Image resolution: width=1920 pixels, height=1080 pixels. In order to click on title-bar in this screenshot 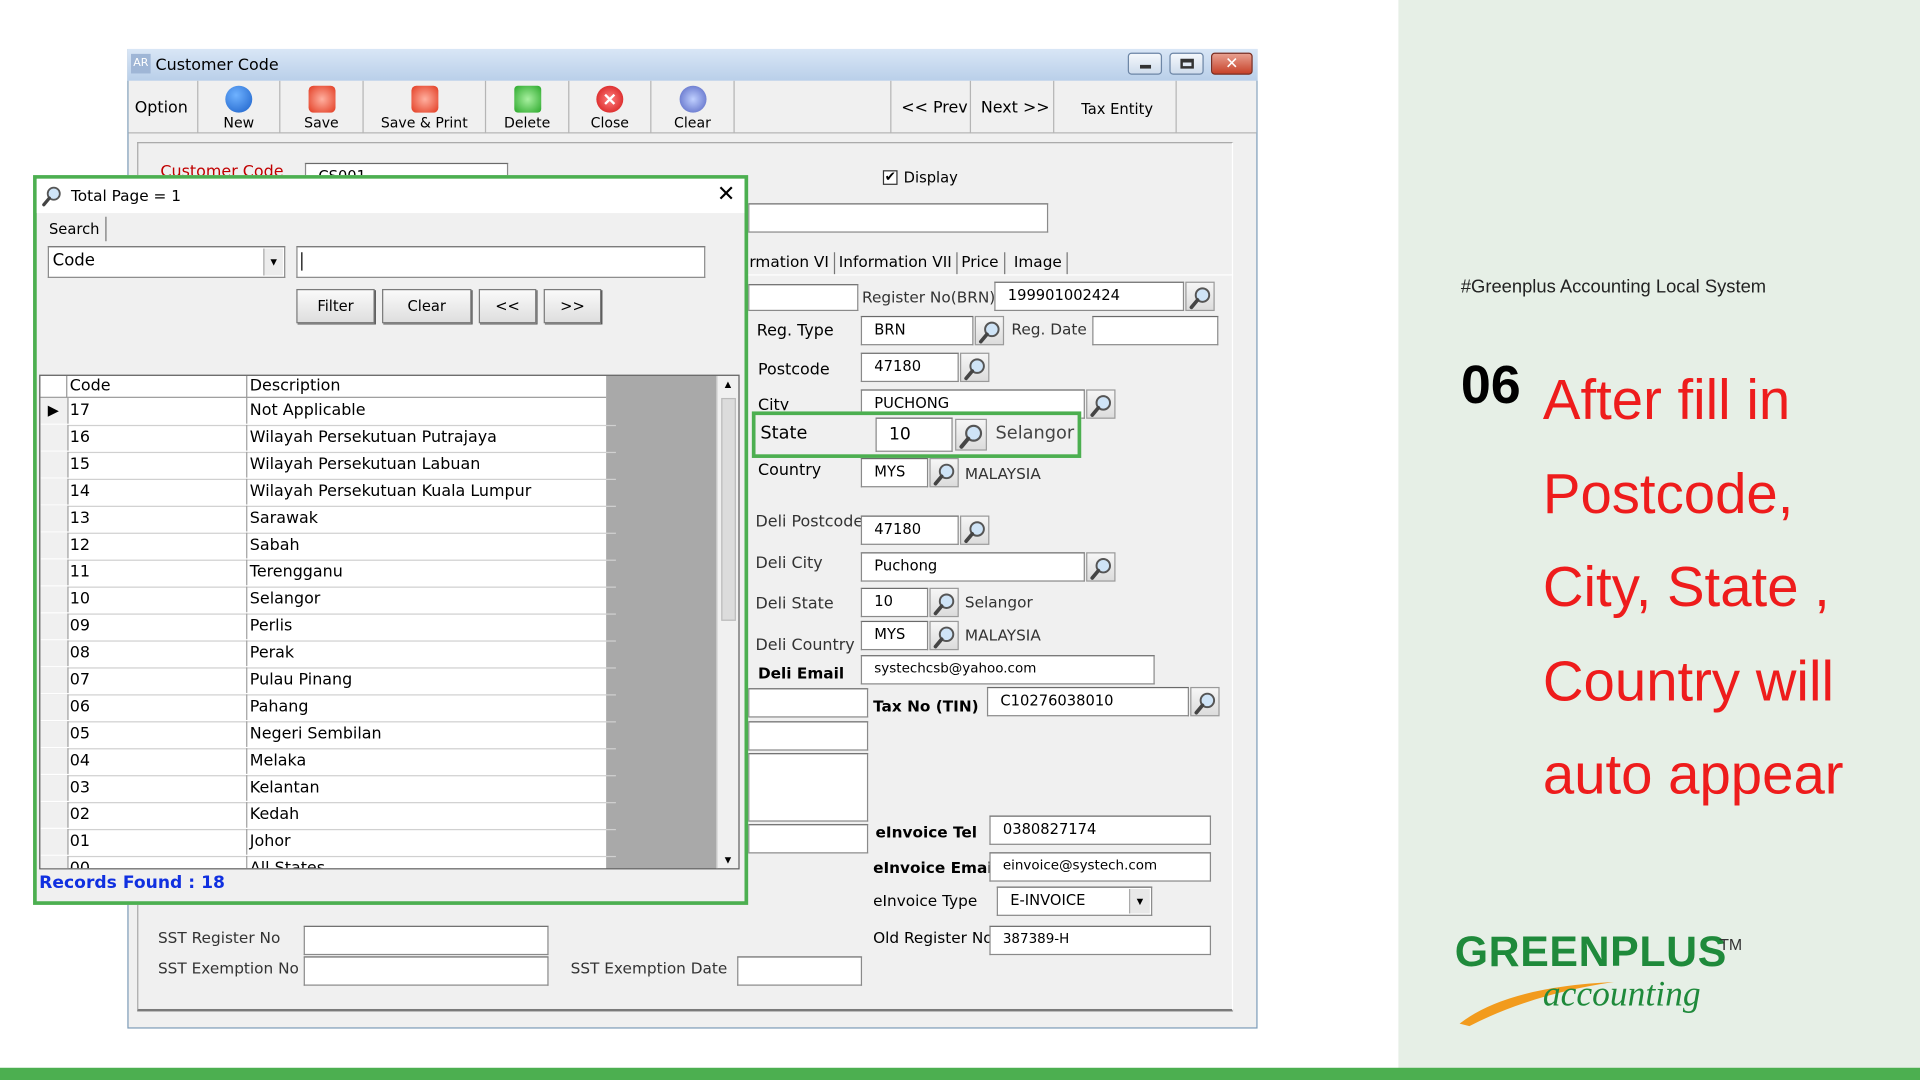, I will do `click(692, 64)`.